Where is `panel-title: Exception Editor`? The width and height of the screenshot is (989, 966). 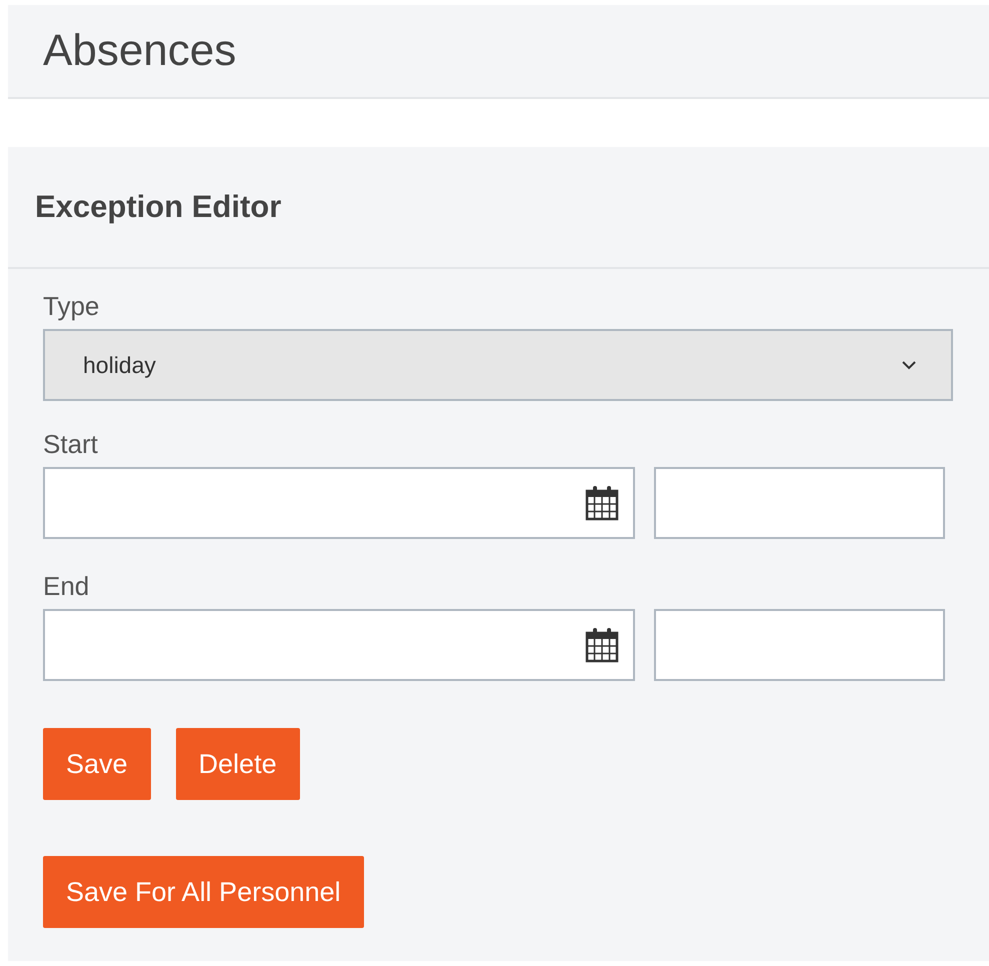
panel-title: Exception Editor is located at coordinates (158, 207).